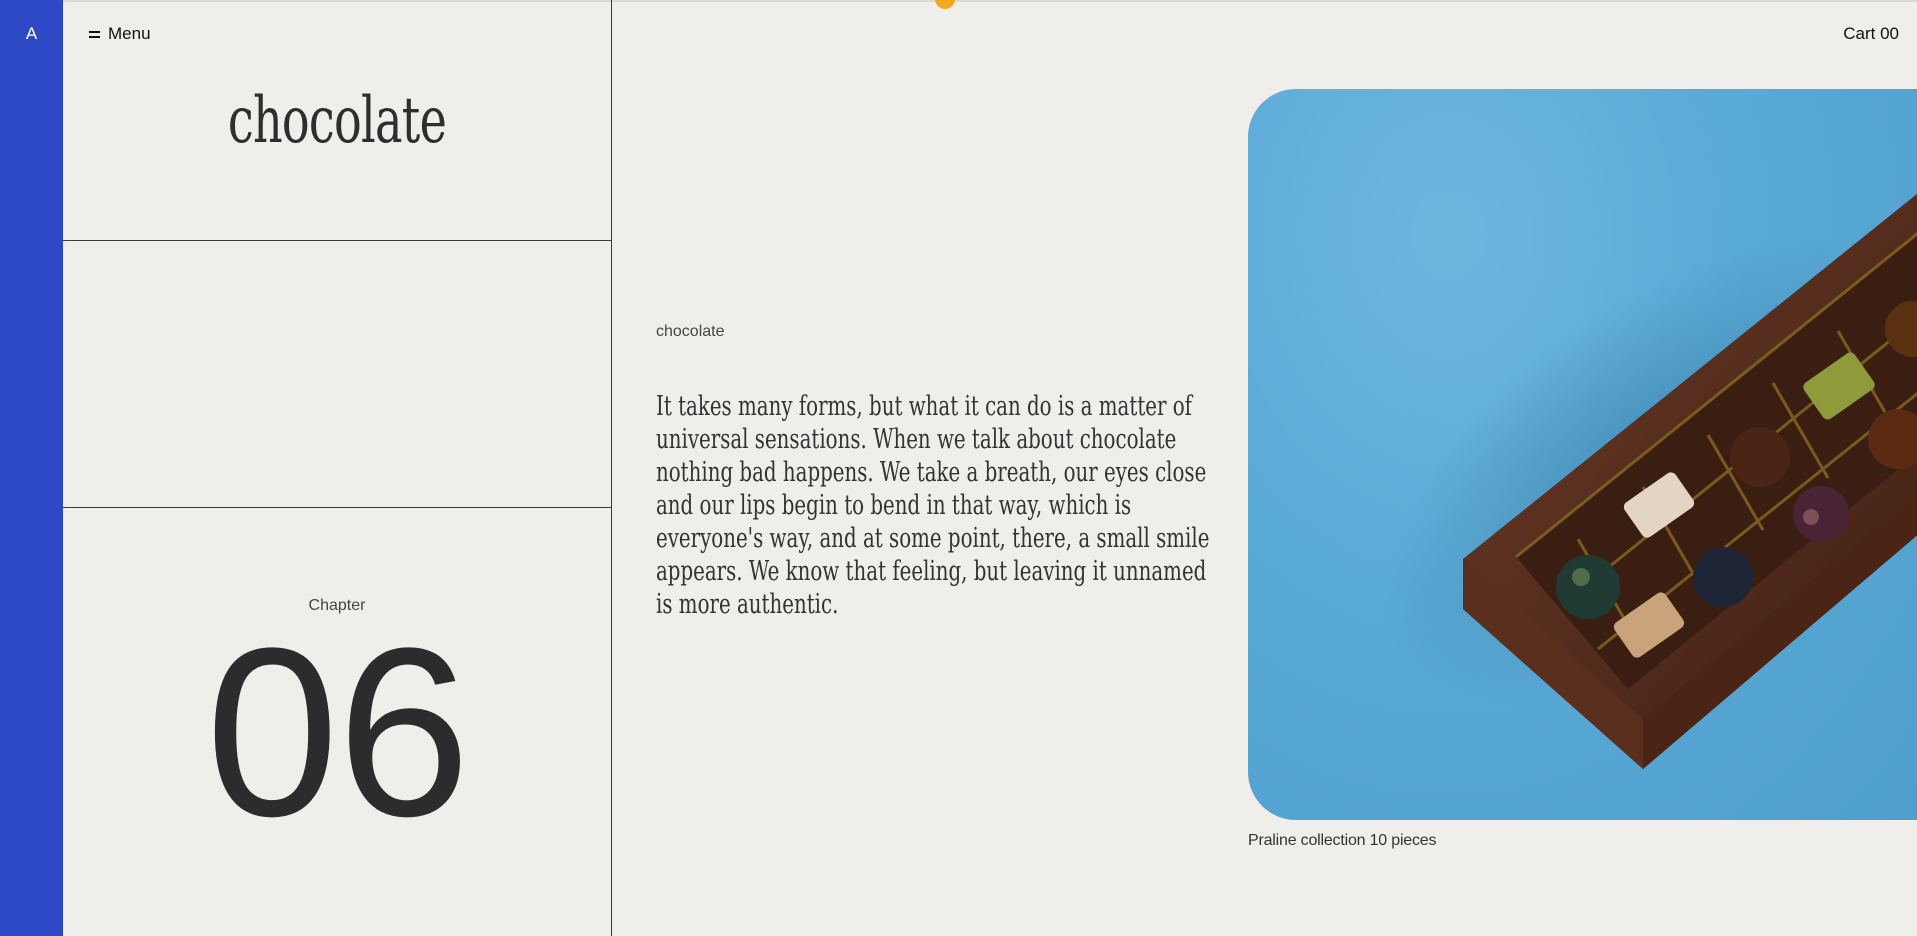 The height and width of the screenshot is (936, 1917). Describe the element at coordinates (129, 33) in the screenshot. I see `menu-label: Menu` at that location.